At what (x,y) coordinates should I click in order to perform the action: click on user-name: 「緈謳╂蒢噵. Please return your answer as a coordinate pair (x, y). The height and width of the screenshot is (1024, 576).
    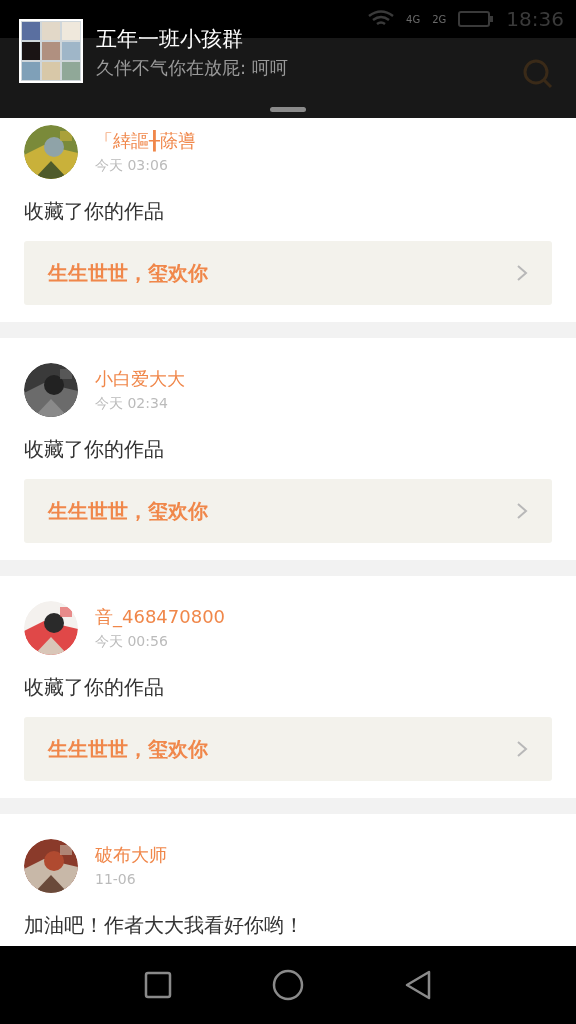
    Looking at the image, I should click on (145, 141).